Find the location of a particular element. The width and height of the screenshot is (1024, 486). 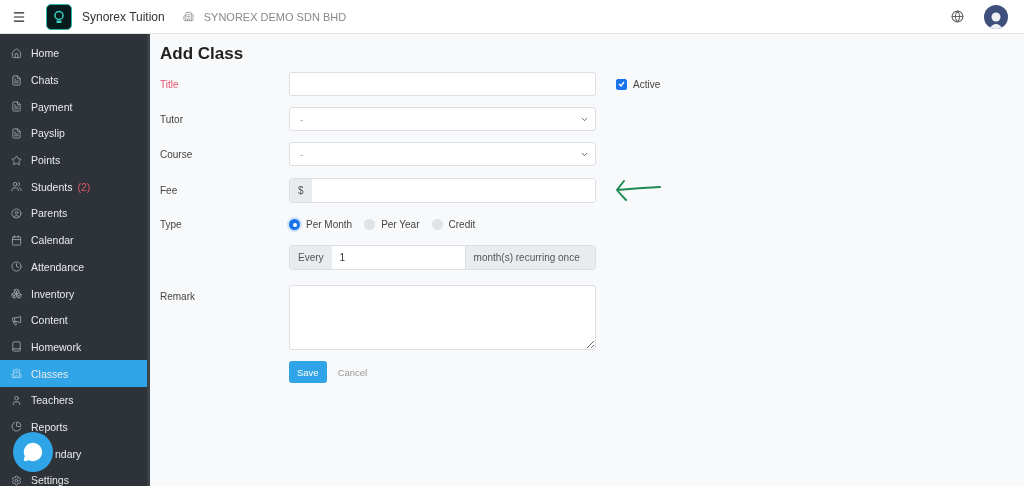

sidebar-item: Points is located at coordinates (73, 160).